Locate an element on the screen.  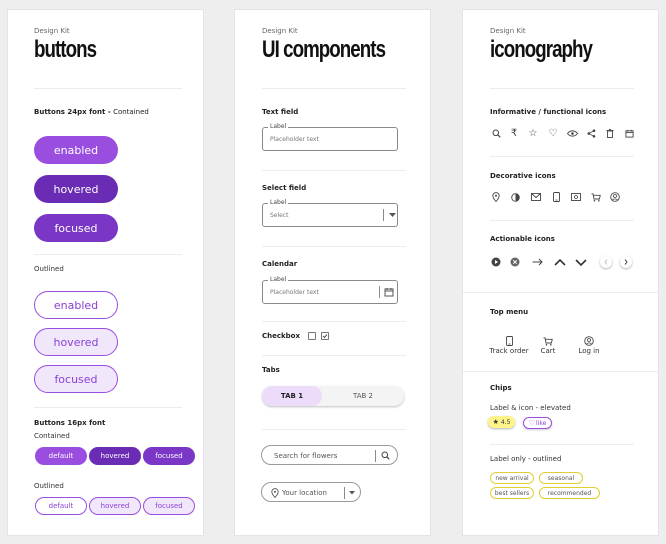
small-focused-button: focused is located at coordinates (169, 456).